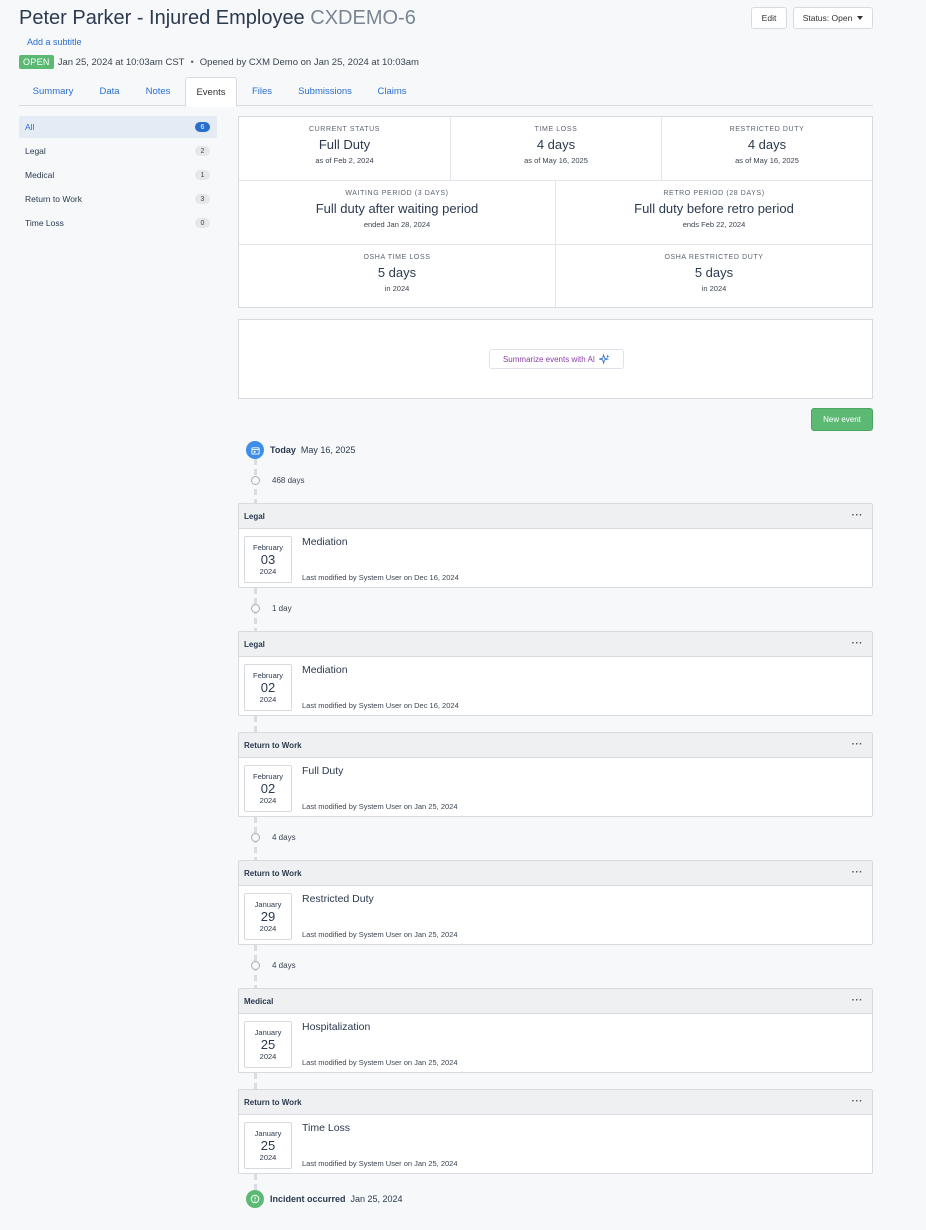 The image size is (926, 1230). I want to click on event-day: 02, so click(268, 788).